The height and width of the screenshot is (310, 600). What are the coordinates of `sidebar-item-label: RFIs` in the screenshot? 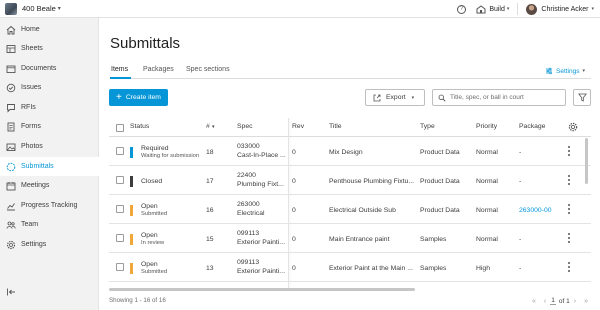 It's located at (28, 107).